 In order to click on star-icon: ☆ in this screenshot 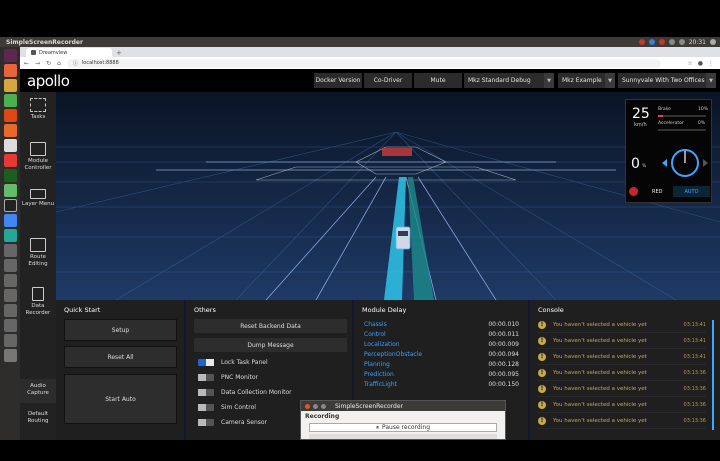, I will do `click(689, 63)`.